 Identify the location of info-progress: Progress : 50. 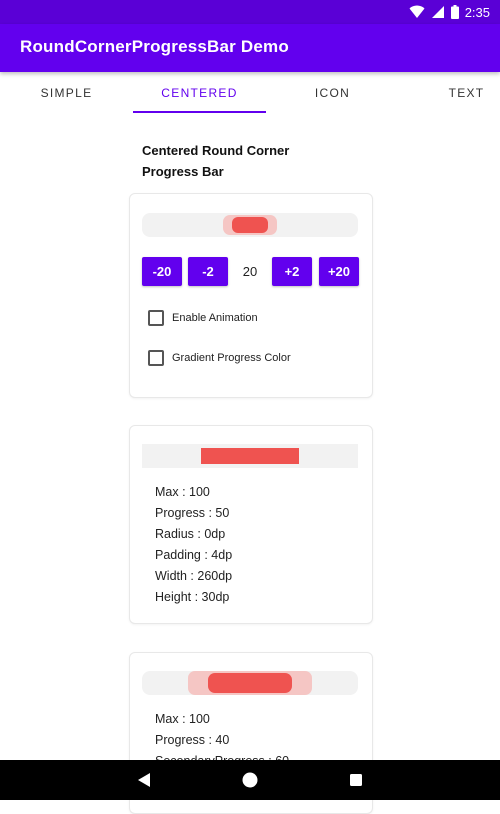
(192, 513).